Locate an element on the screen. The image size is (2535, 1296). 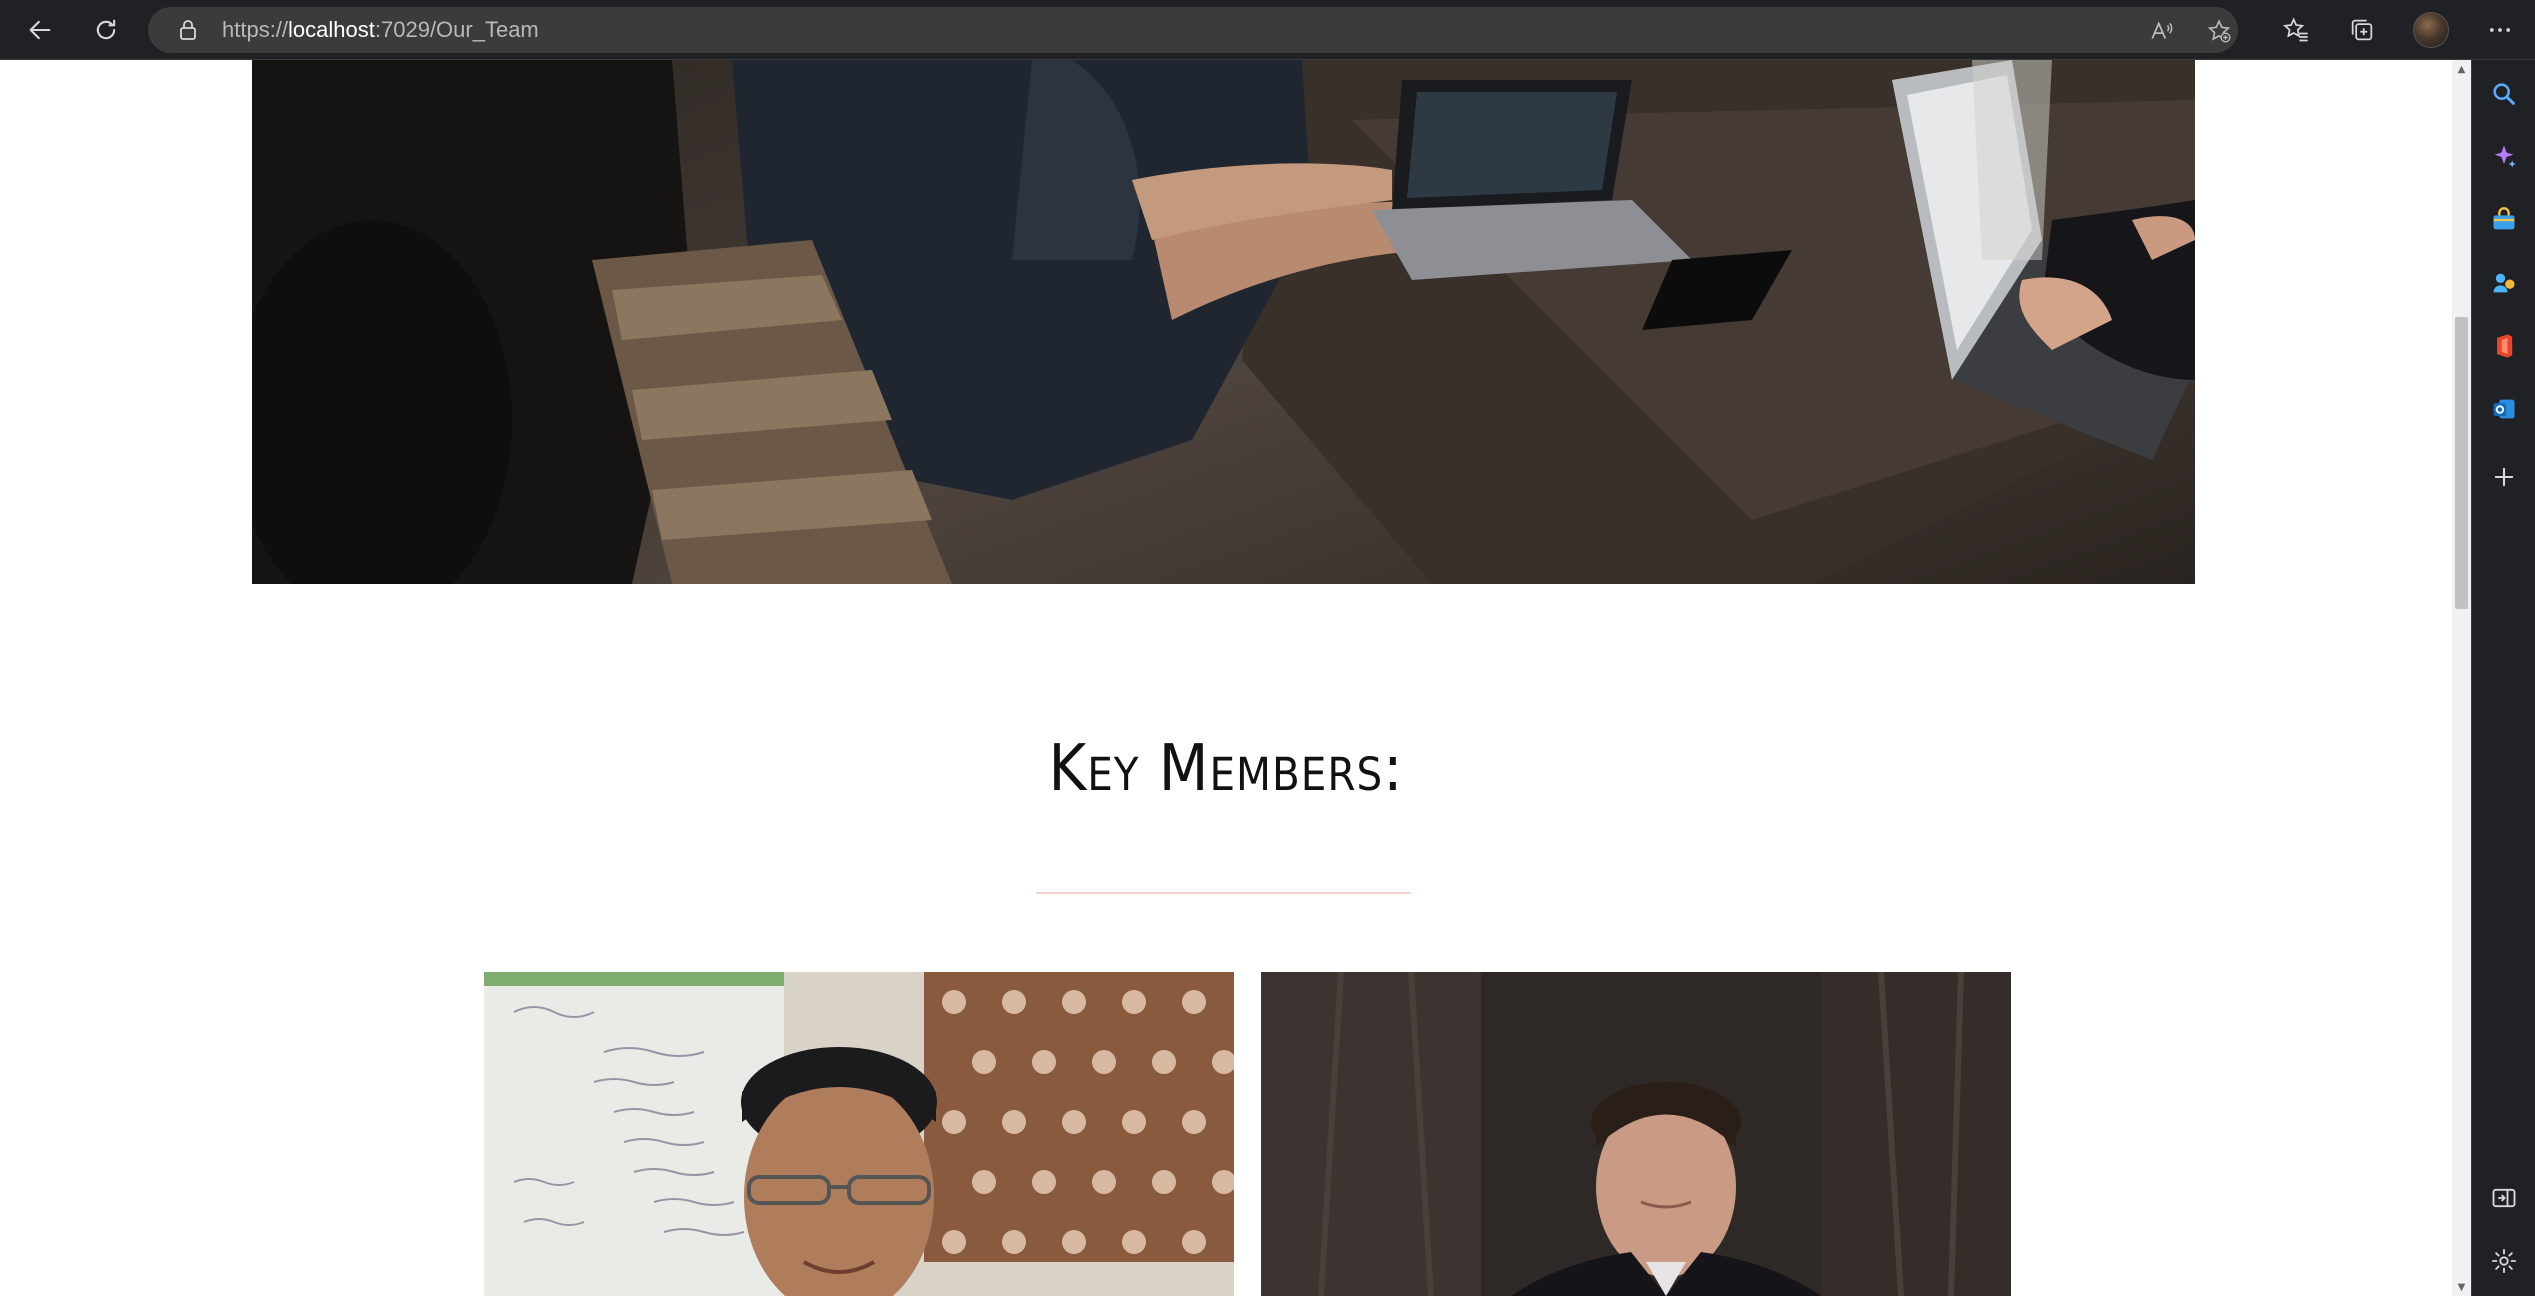
shopping-icon is located at coordinates (2504, 218).